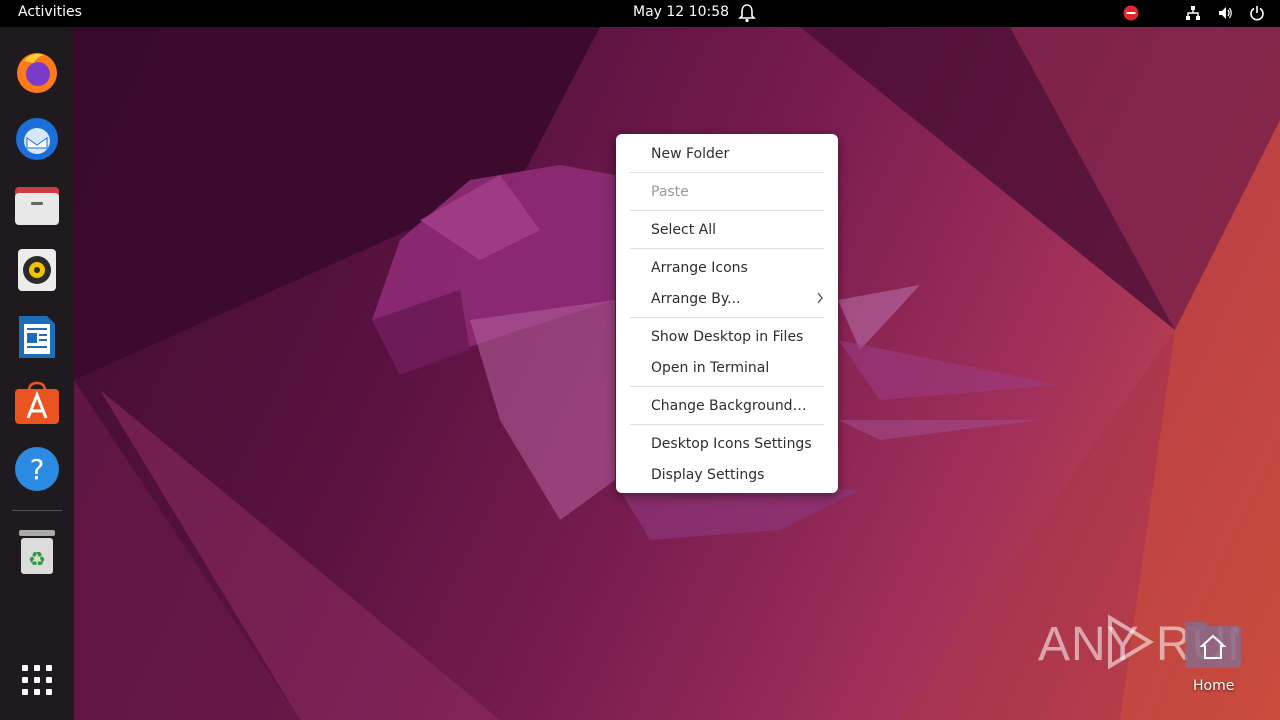 The width and height of the screenshot is (1280, 720). I want to click on thunderbird-icon, so click(37, 138).